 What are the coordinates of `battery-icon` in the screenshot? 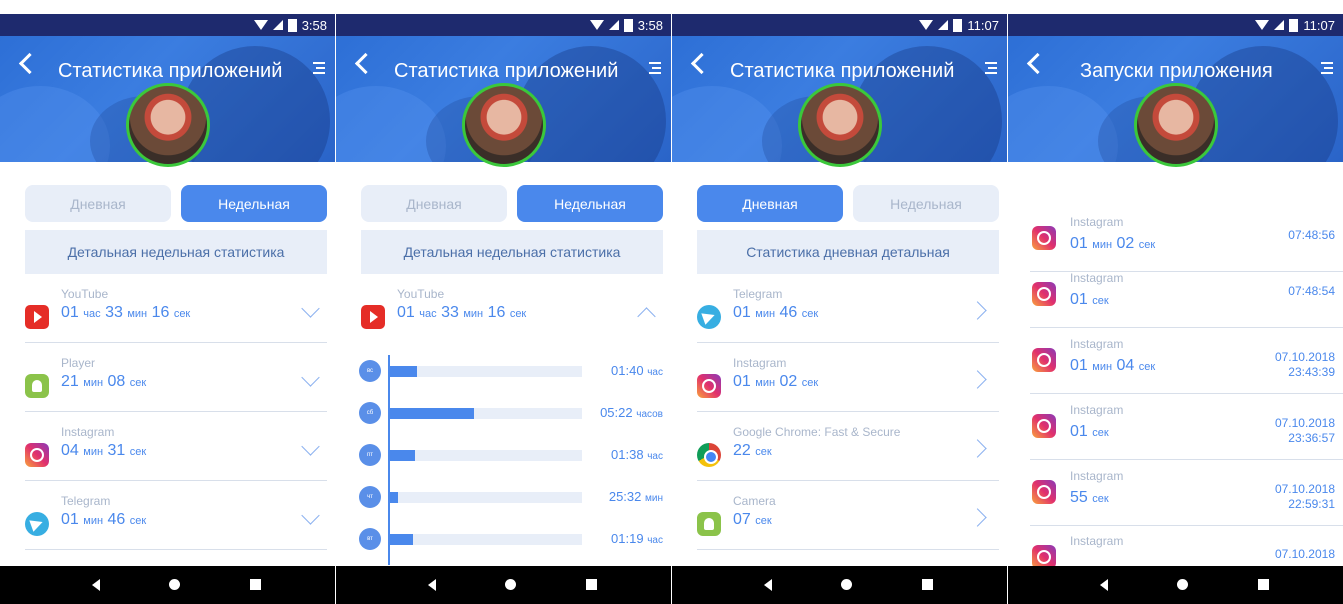 It's located at (628, 25).